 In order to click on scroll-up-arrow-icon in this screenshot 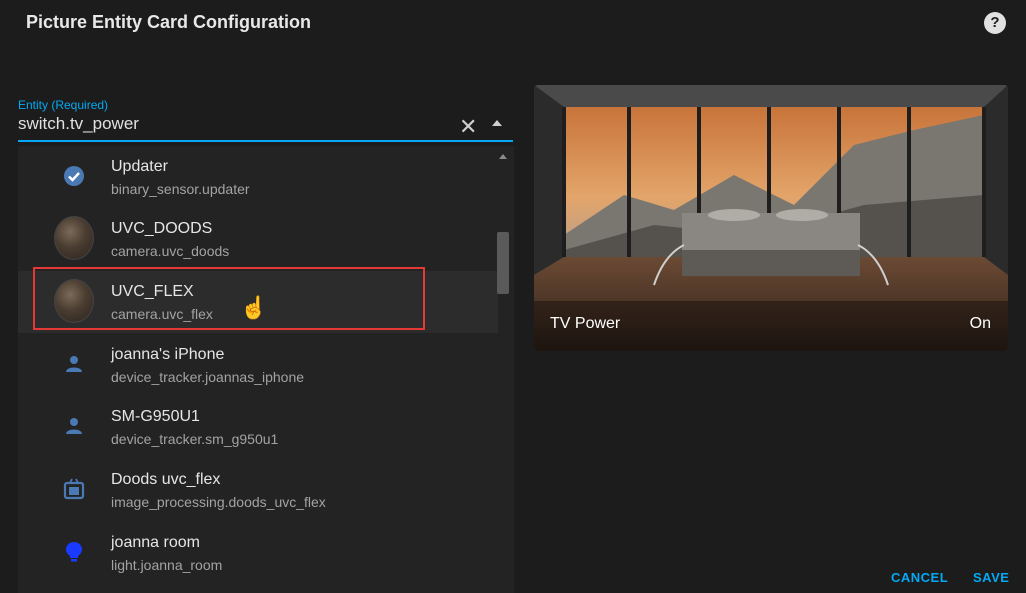, I will do `click(503, 156)`.